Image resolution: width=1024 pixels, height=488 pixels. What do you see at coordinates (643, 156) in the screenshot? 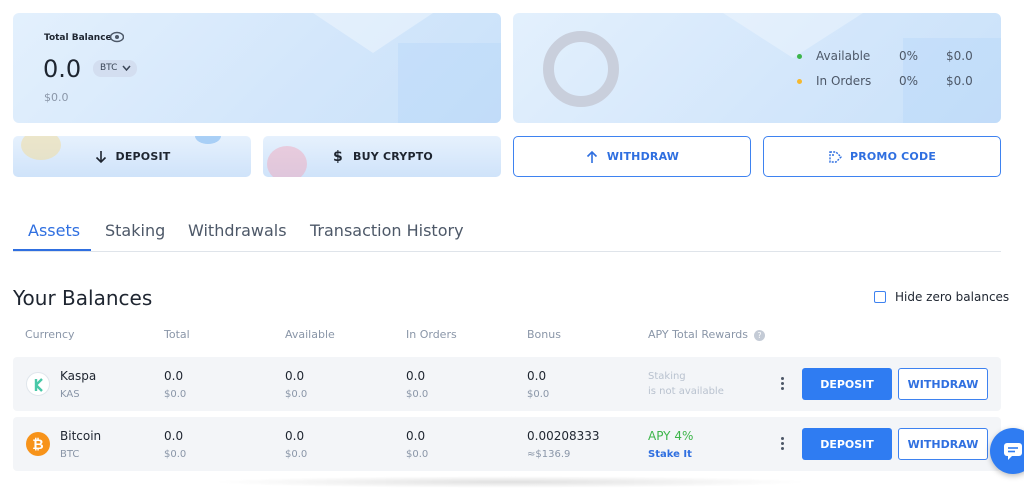
I see `withdraw-label: WITHDRAW` at bounding box center [643, 156].